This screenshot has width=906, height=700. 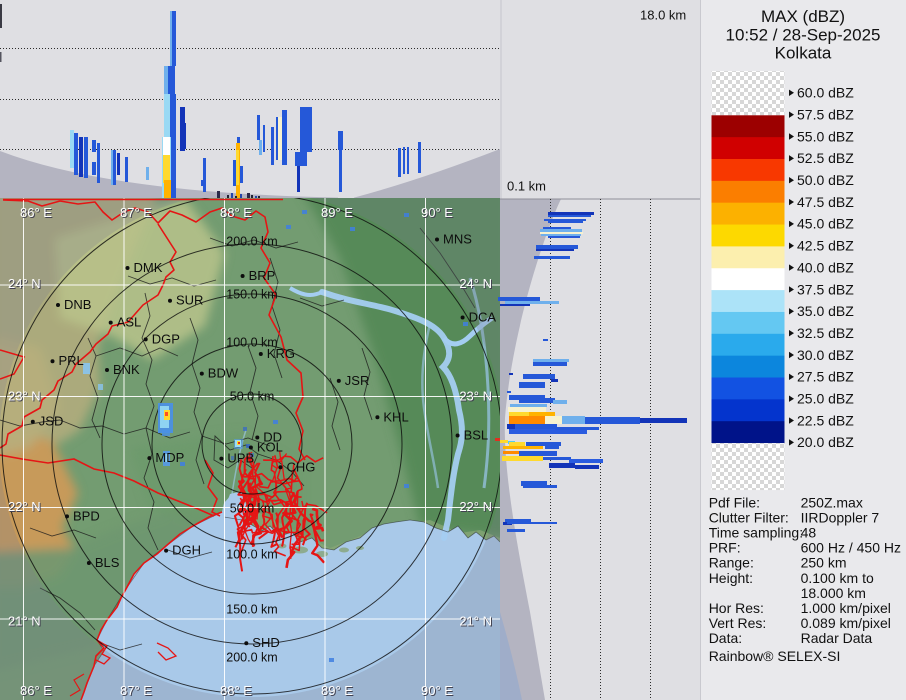 I want to click on svg-text: Vert Res:, so click(x=738, y=623).